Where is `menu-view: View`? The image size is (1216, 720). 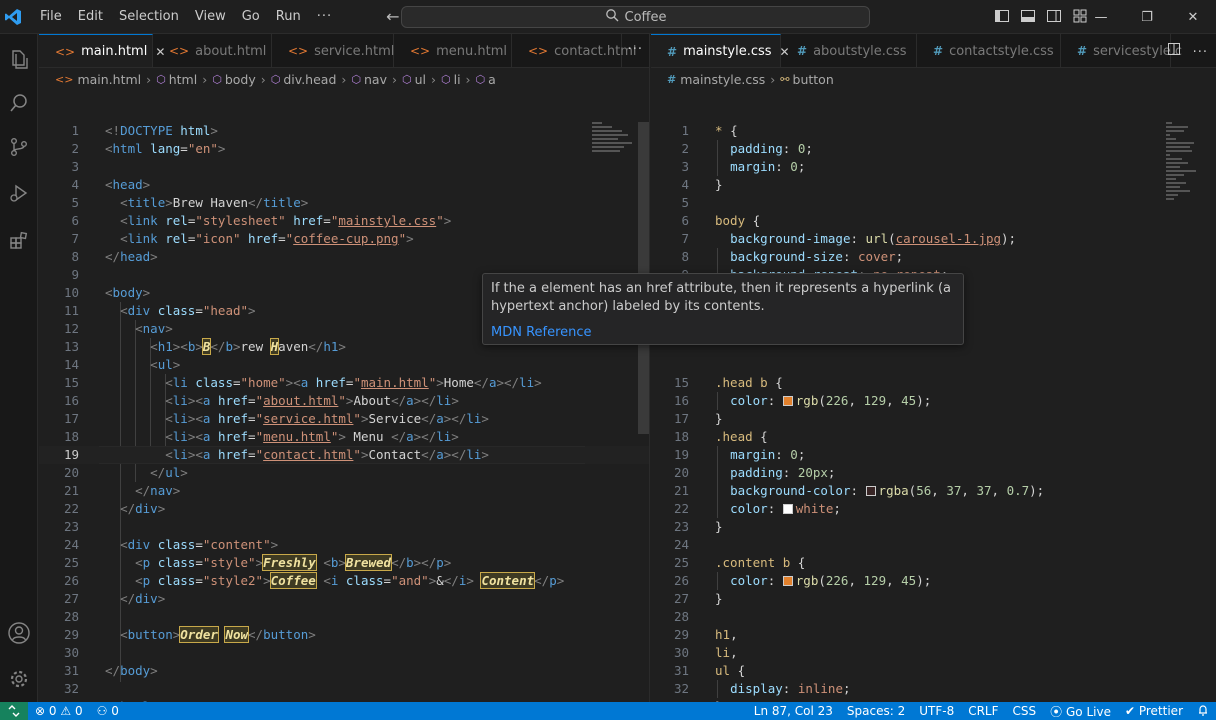
menu-view: View is located at coordinates (210, 16).